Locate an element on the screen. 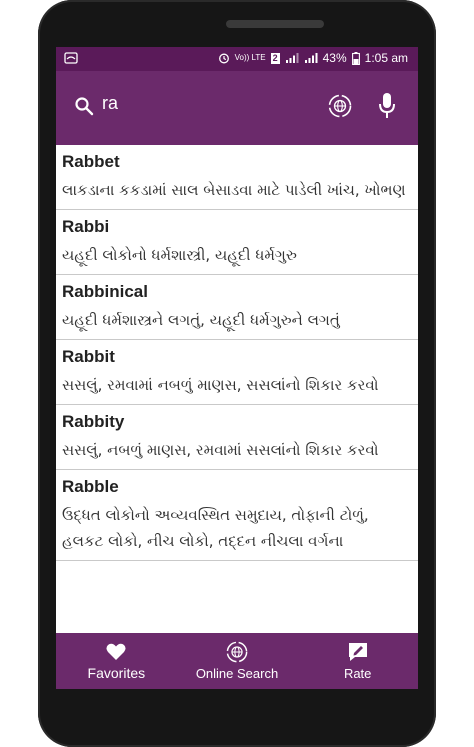 The width and height of the screenshot is (474, 747). rate-label: Rate is located at coordinates (357, 673).